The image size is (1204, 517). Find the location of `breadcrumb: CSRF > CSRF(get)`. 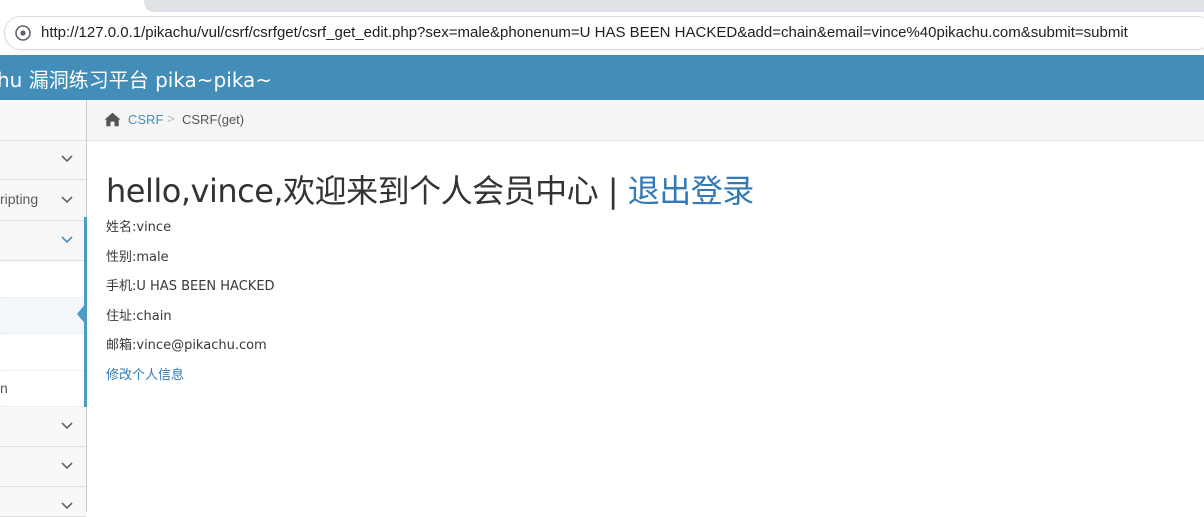

breadcrumb: CSRF > CSRF(get) is located at coordinates (645, 120).